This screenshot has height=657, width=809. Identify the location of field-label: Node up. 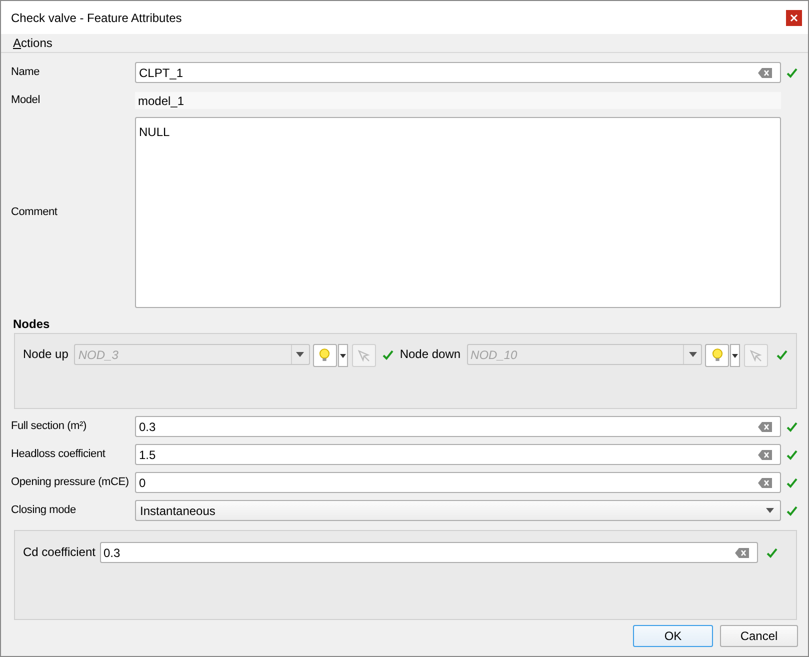
(45, 354).